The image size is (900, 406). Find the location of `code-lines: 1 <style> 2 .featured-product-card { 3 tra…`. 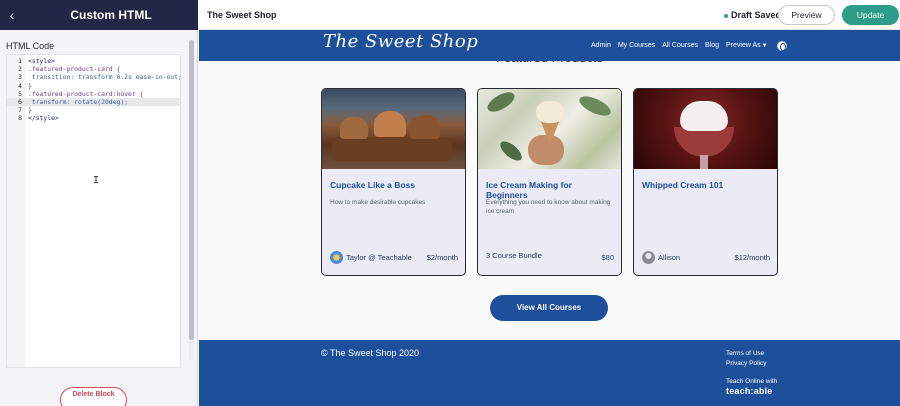

code-lines: 1 <style> 2 .featured-product-card { 3 tra… is located at coordinates (94, 90).